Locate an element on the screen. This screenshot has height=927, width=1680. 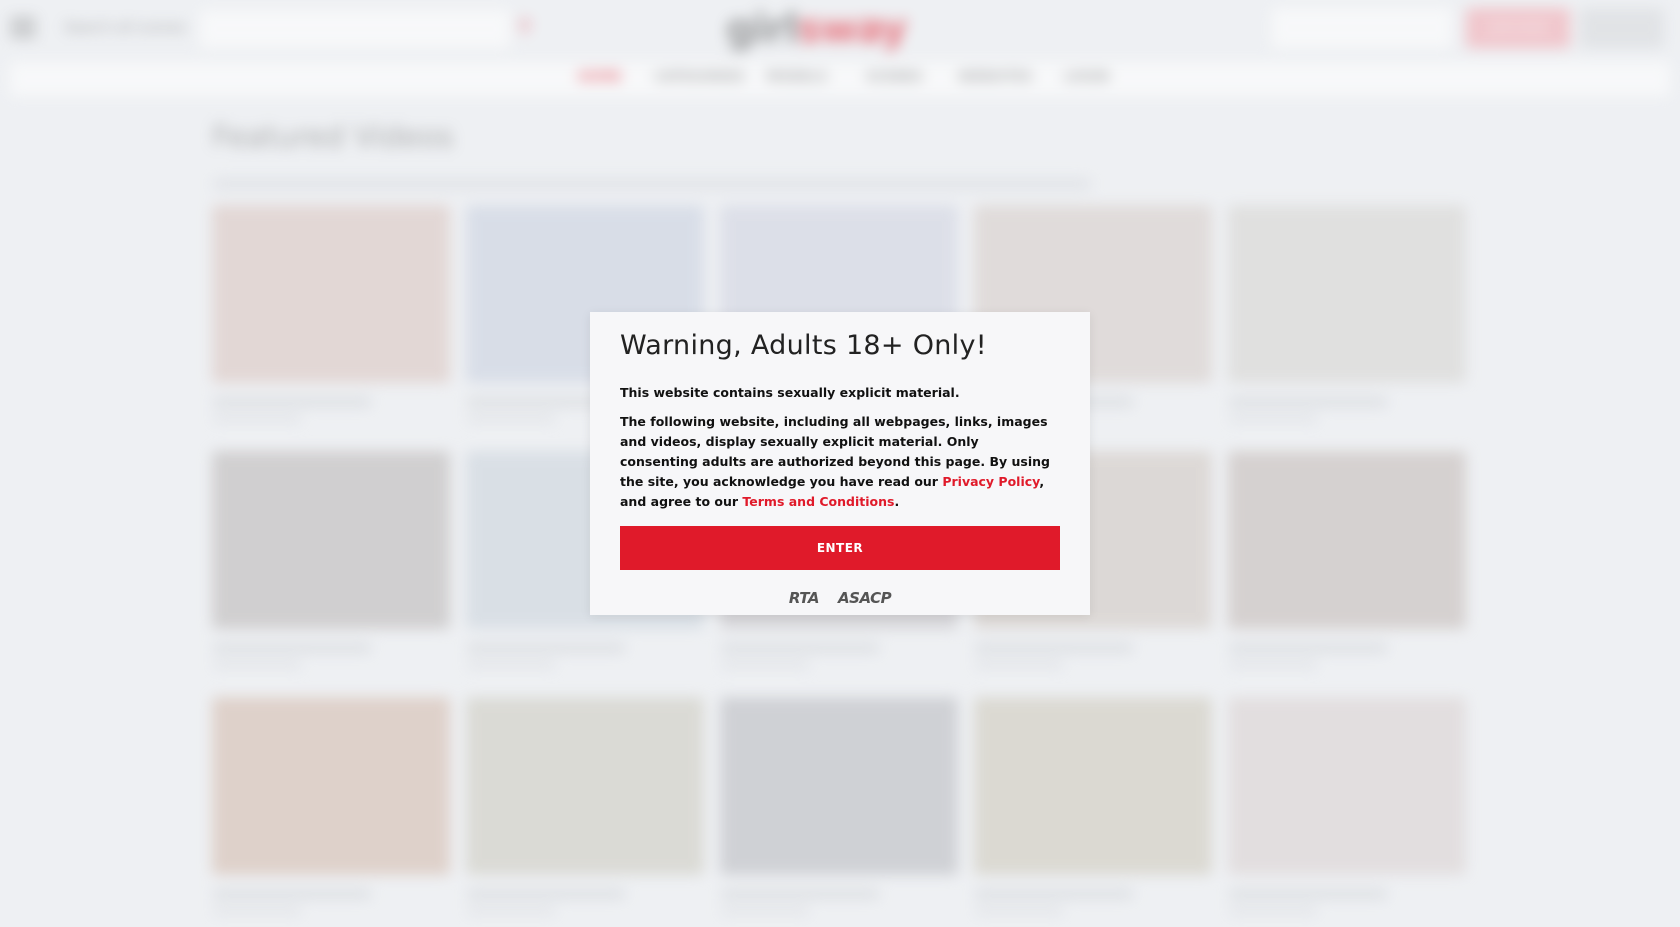
asacp-badge: ASACP is located at coordinates (865, 598).